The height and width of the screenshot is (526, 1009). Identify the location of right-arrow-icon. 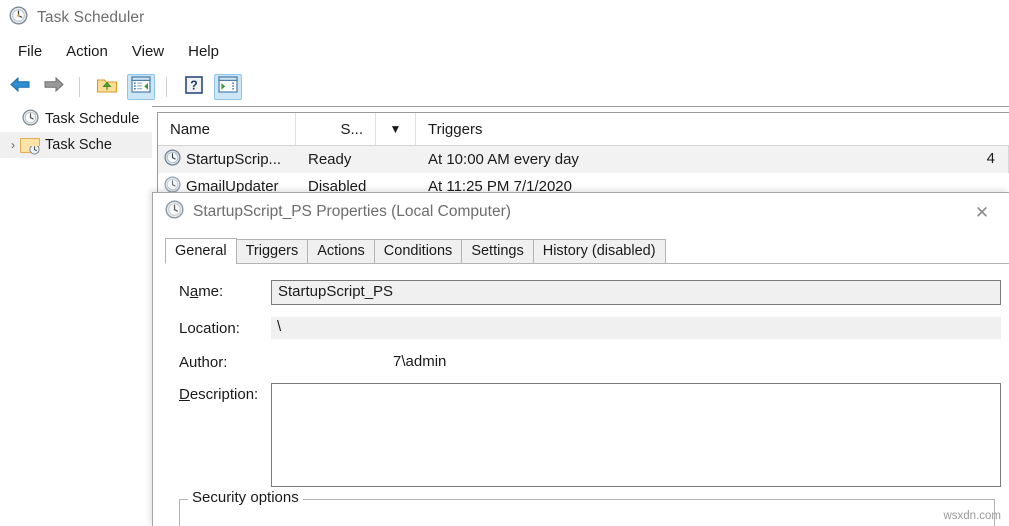
(54, 87).